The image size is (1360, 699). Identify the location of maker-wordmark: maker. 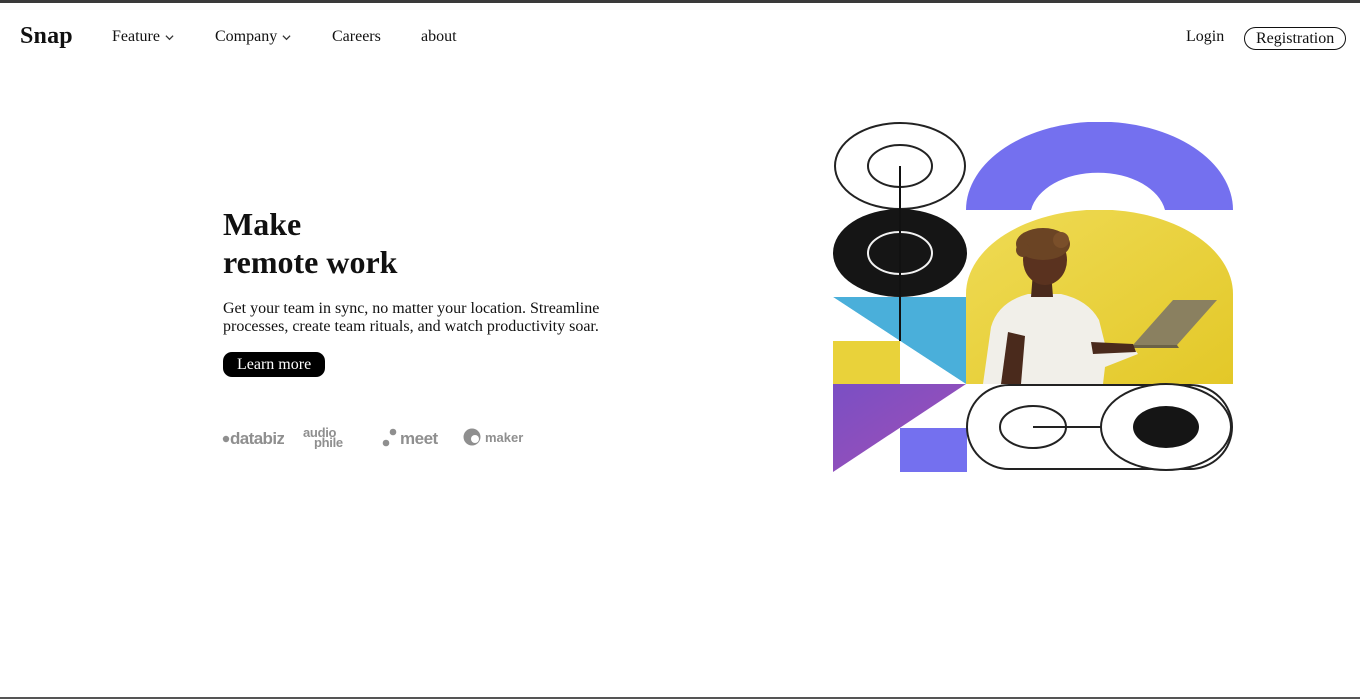
(504, 437).